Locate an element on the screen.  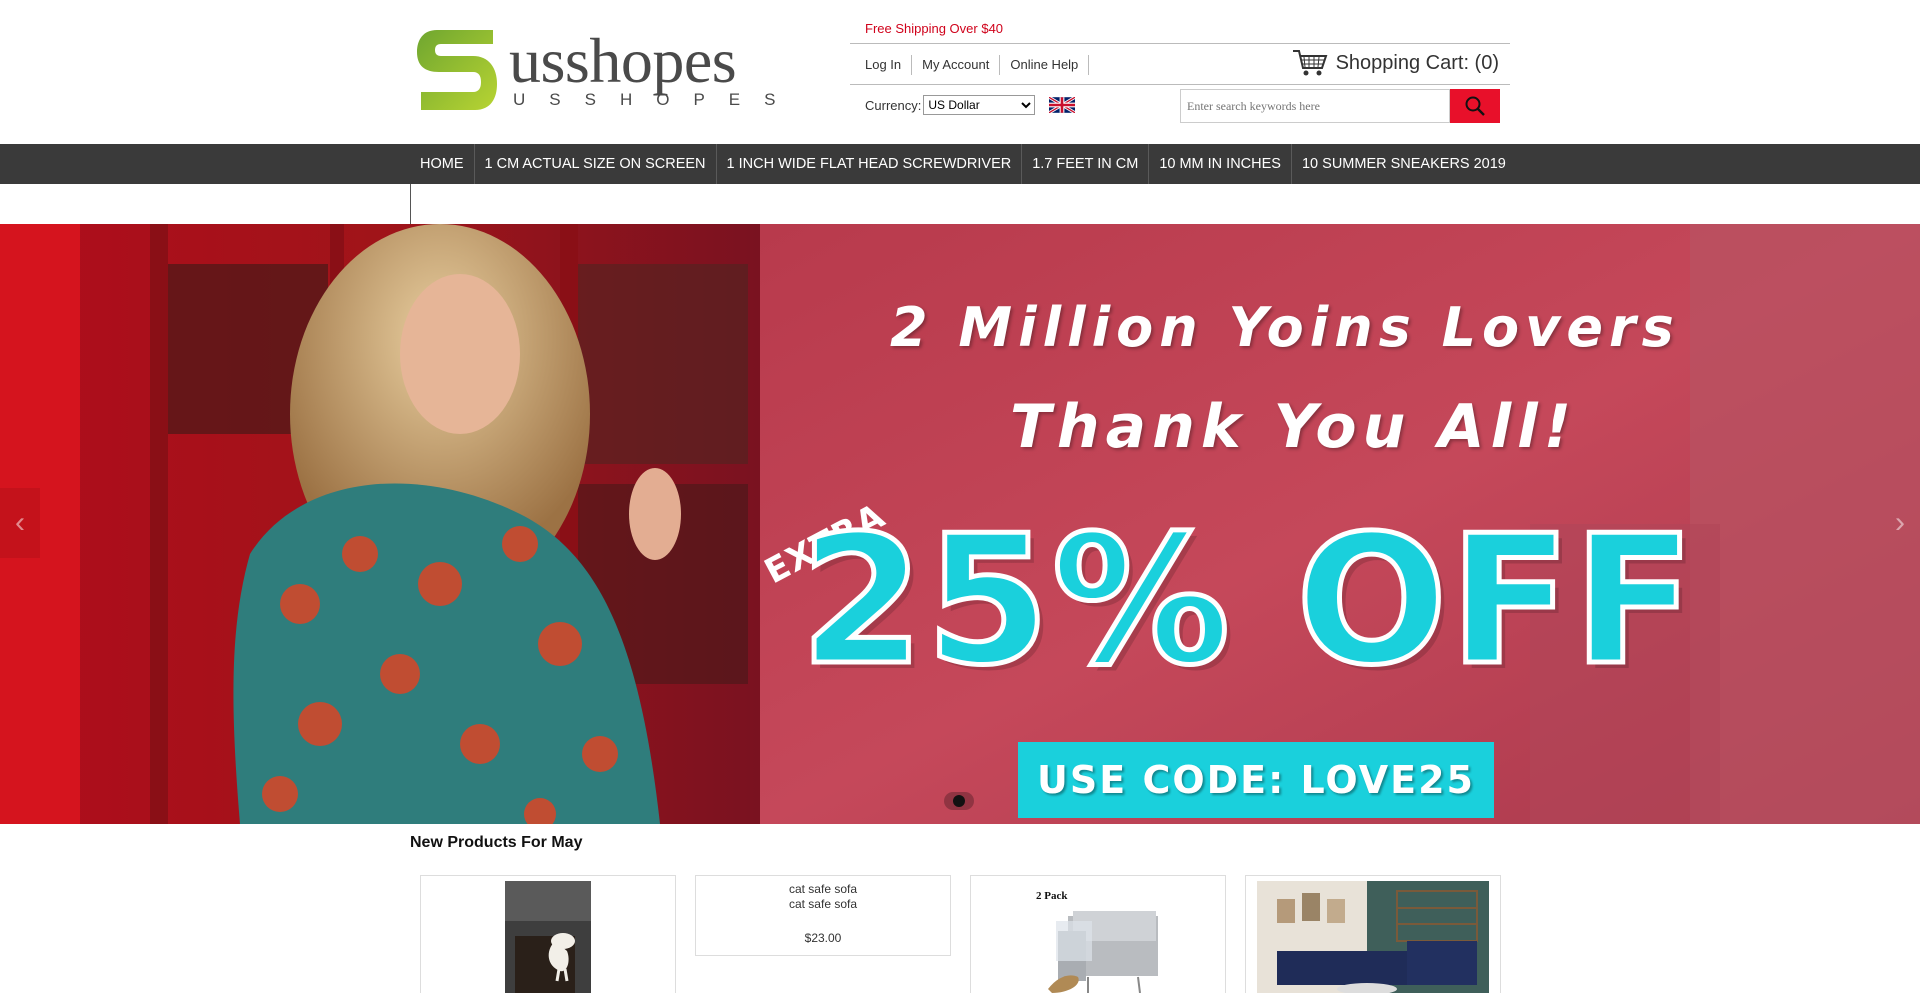
logo-subtitle: USSHOPES is located at coordinates (656, 99).